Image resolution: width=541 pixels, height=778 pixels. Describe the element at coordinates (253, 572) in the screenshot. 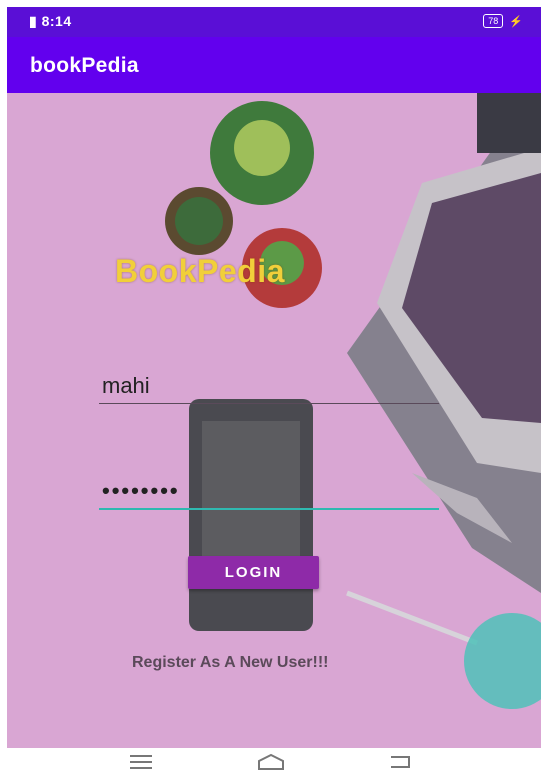

I see `login-button: LOGIN` at that location.